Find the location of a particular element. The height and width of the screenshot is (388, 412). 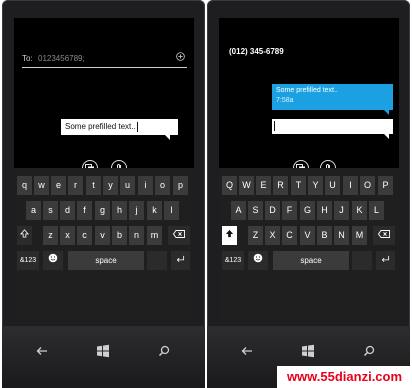

key-g: g is located at coordinates (102, 210).